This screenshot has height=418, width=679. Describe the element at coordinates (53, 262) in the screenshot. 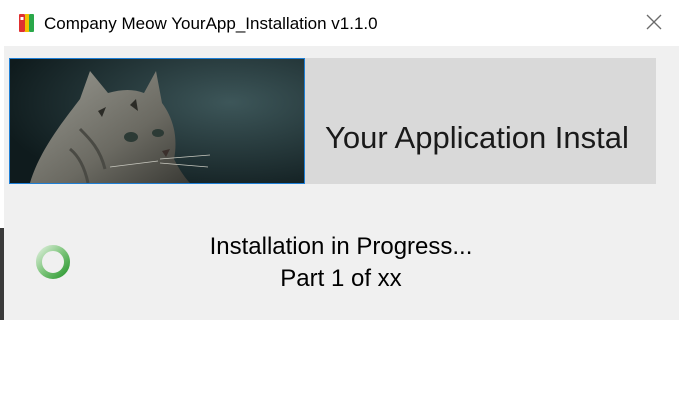

I see `busy-spinner-icon` at that location.